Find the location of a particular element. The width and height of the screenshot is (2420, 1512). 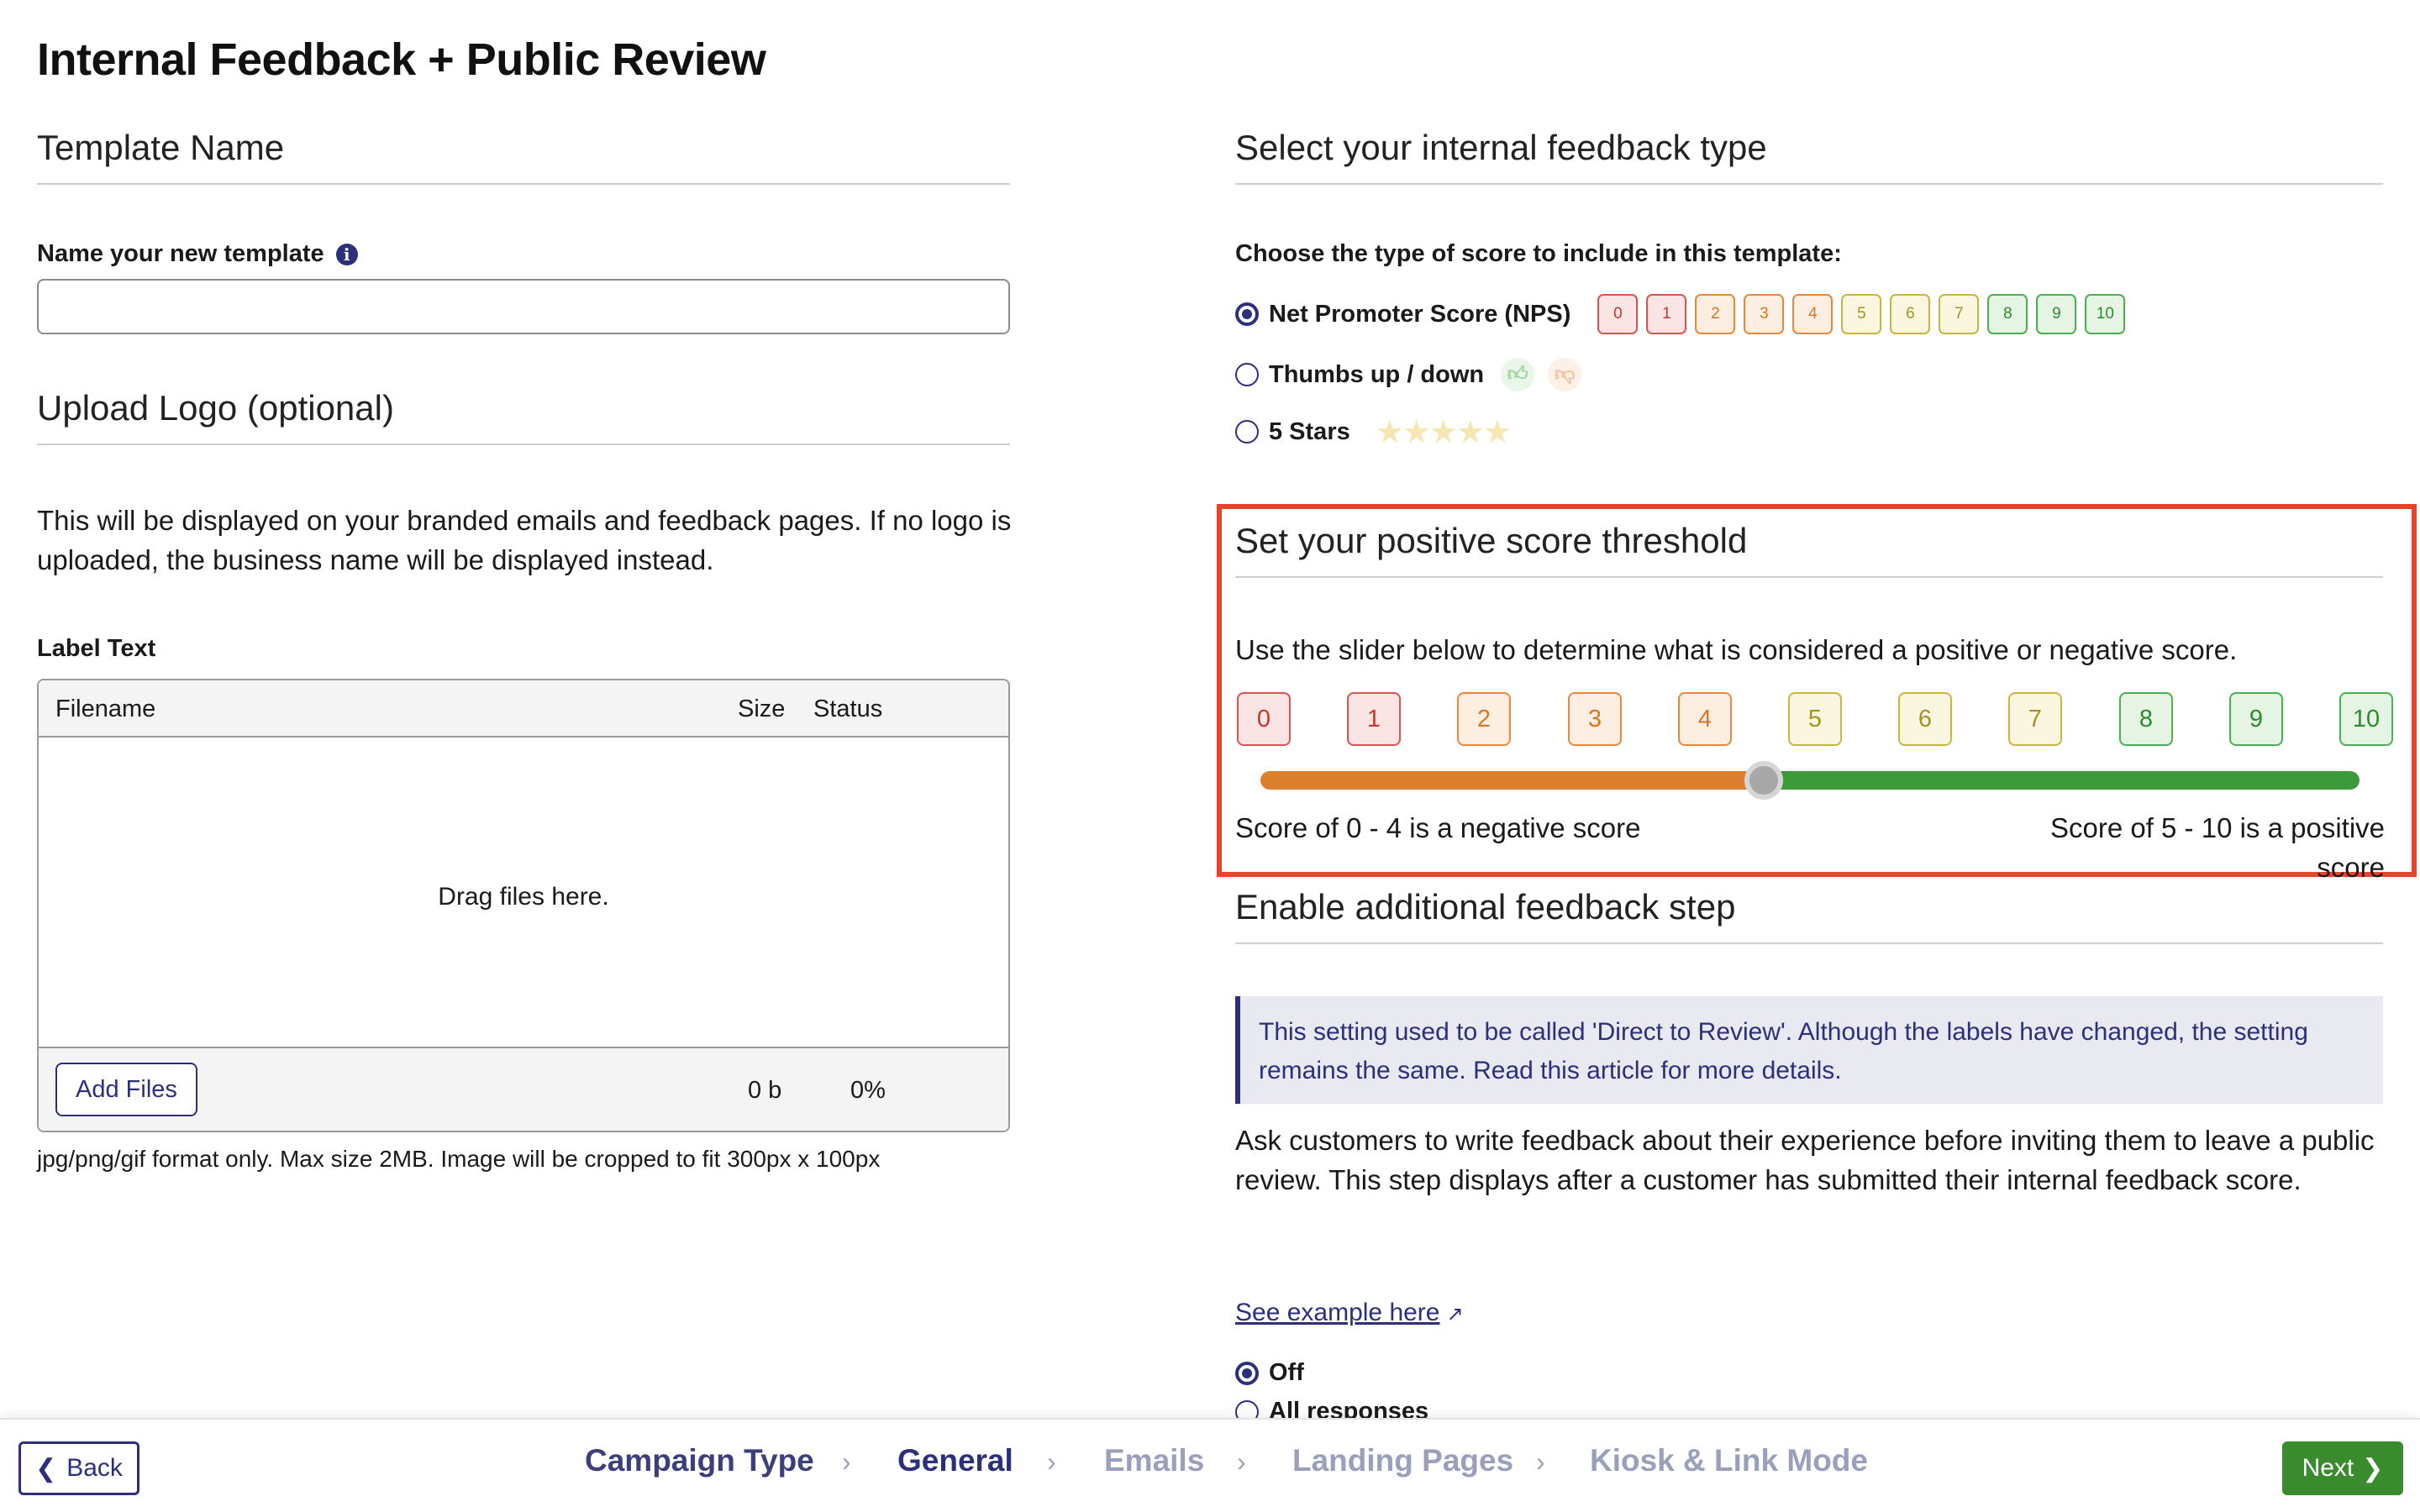

size-column-header: Size is located at coordinates (762, 709).